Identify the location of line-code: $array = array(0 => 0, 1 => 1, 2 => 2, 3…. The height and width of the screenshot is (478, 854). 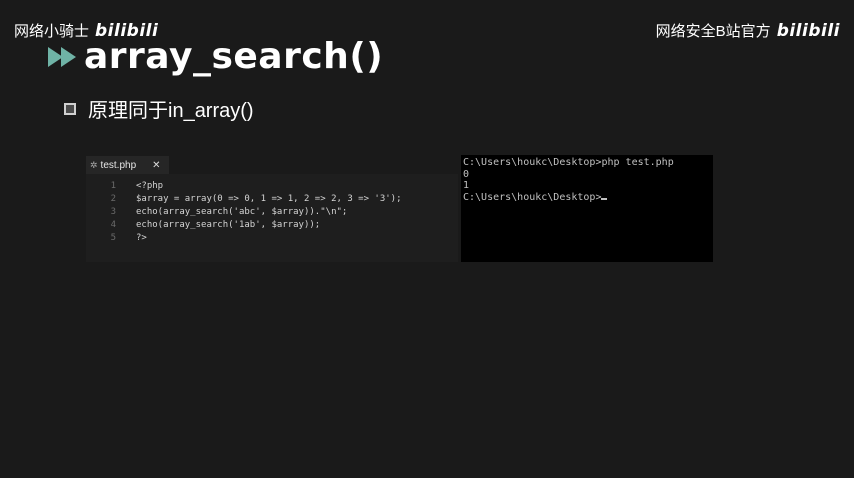
(269, 199).